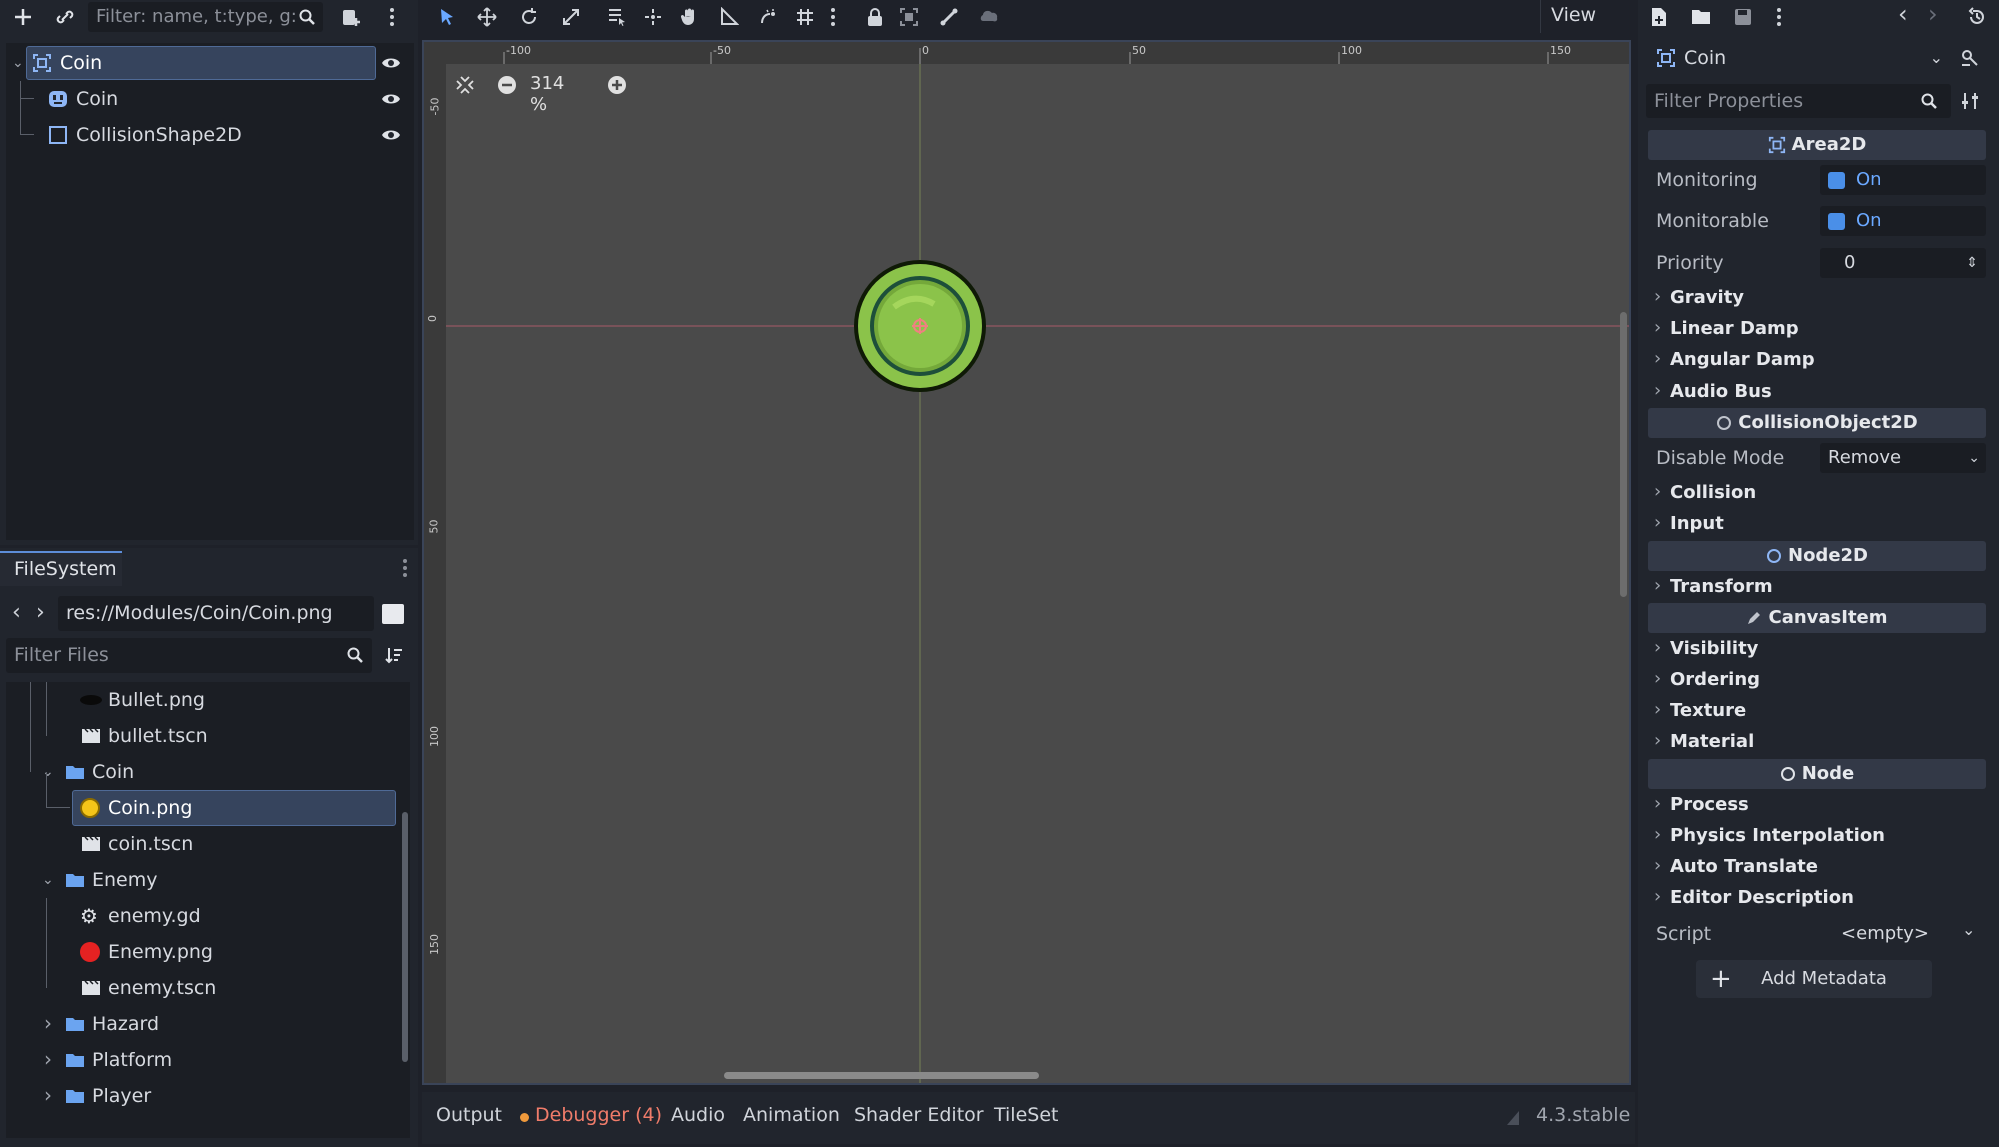 The image size is (1999, 1147). What do you see at coordinates (1970, 101) in the screenshot?
I see `inspector-options-icon` at bounding box center [1970, 101].